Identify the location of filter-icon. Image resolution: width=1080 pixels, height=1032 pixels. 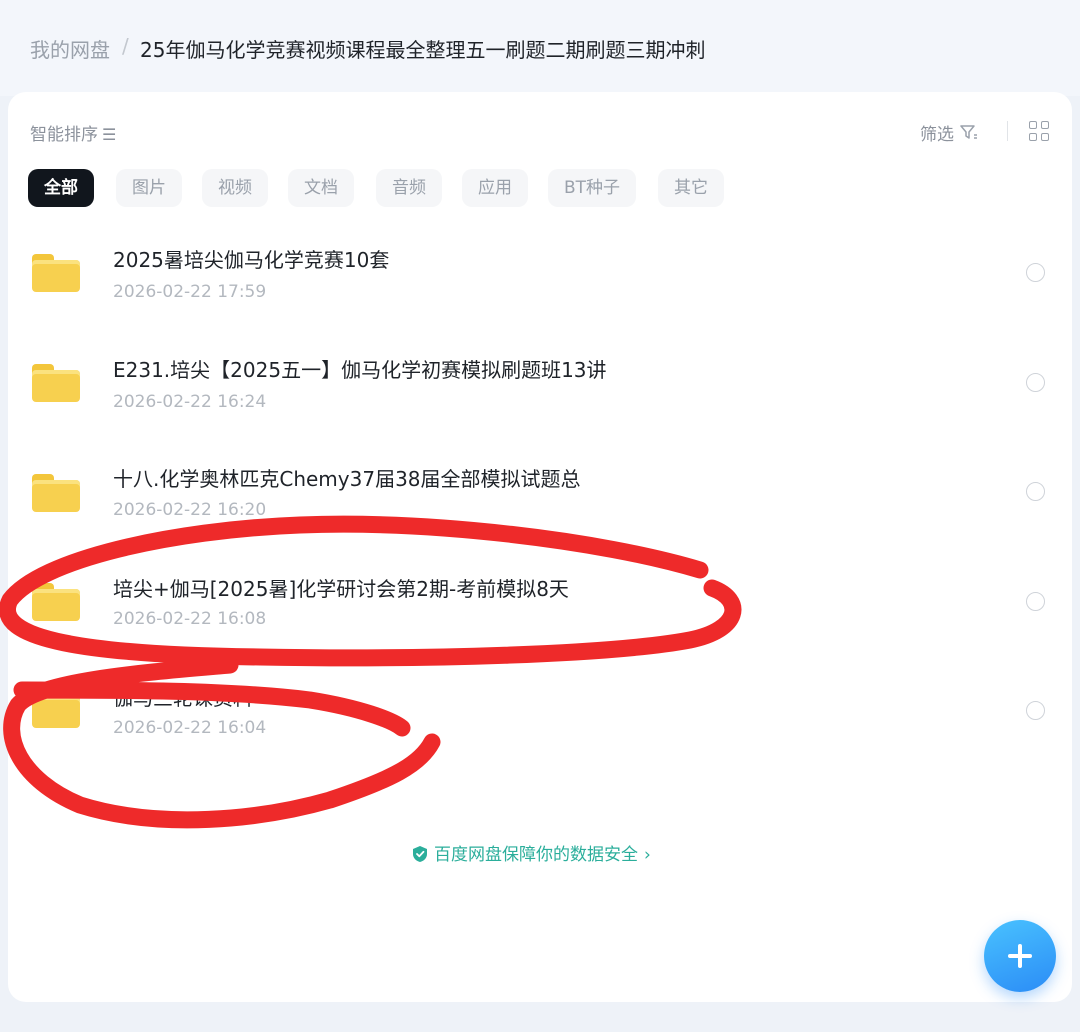
(968, 132).